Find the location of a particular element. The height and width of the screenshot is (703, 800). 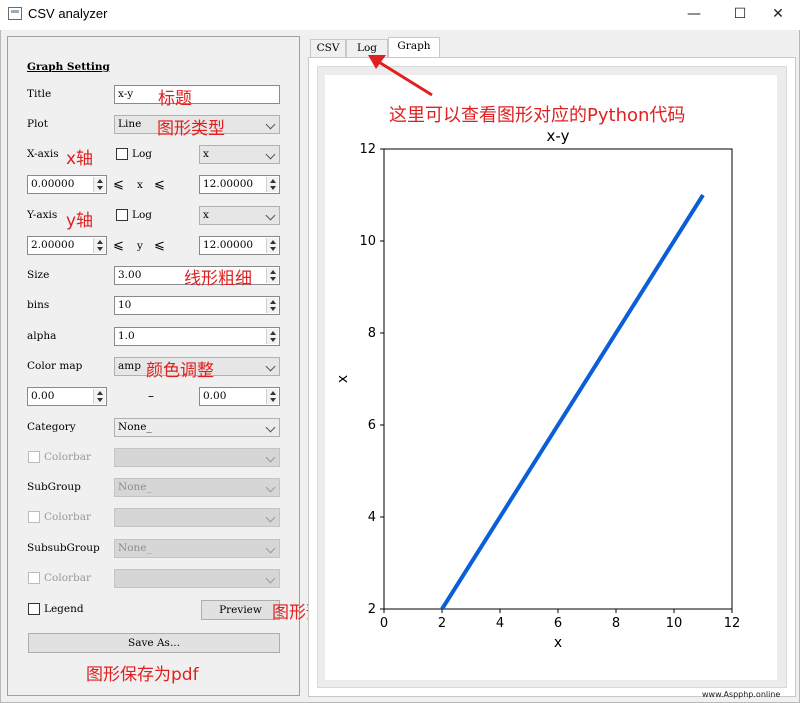

xaxis-column-select: x is located at coordinates (239, 154).